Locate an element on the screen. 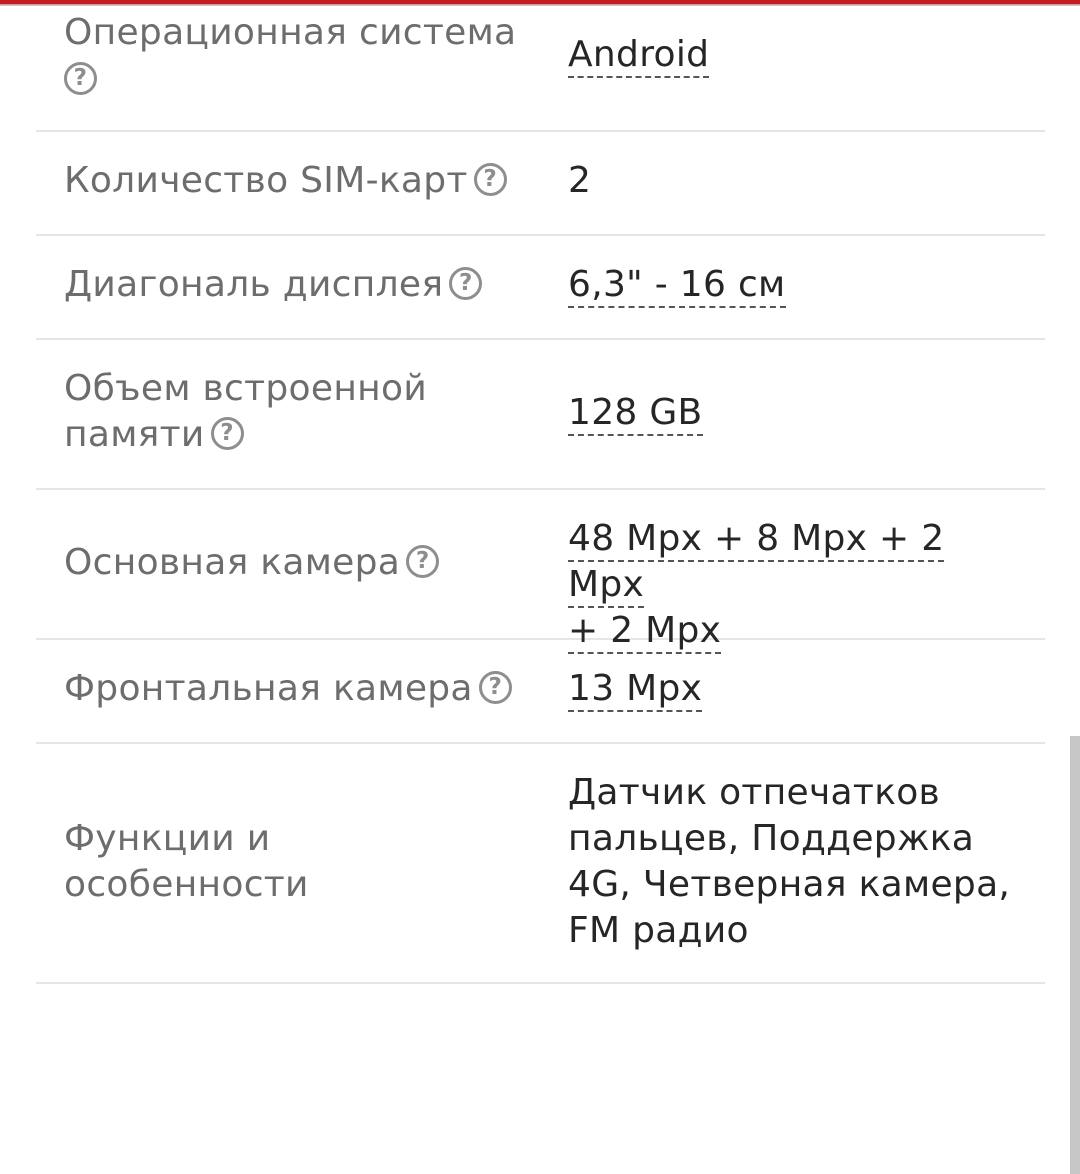 Image resolution: width=1080 pixels, height=1174 pixels. spec-label: Основная камера? is located at coordinates (299, 563).